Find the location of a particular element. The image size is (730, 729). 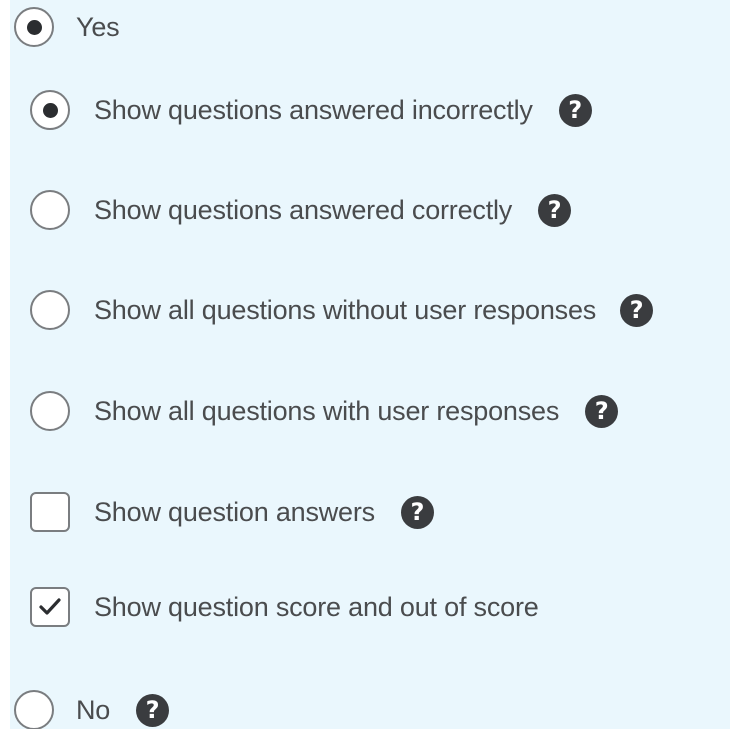

yes-label: Yes is located at coordinates (98, 26).